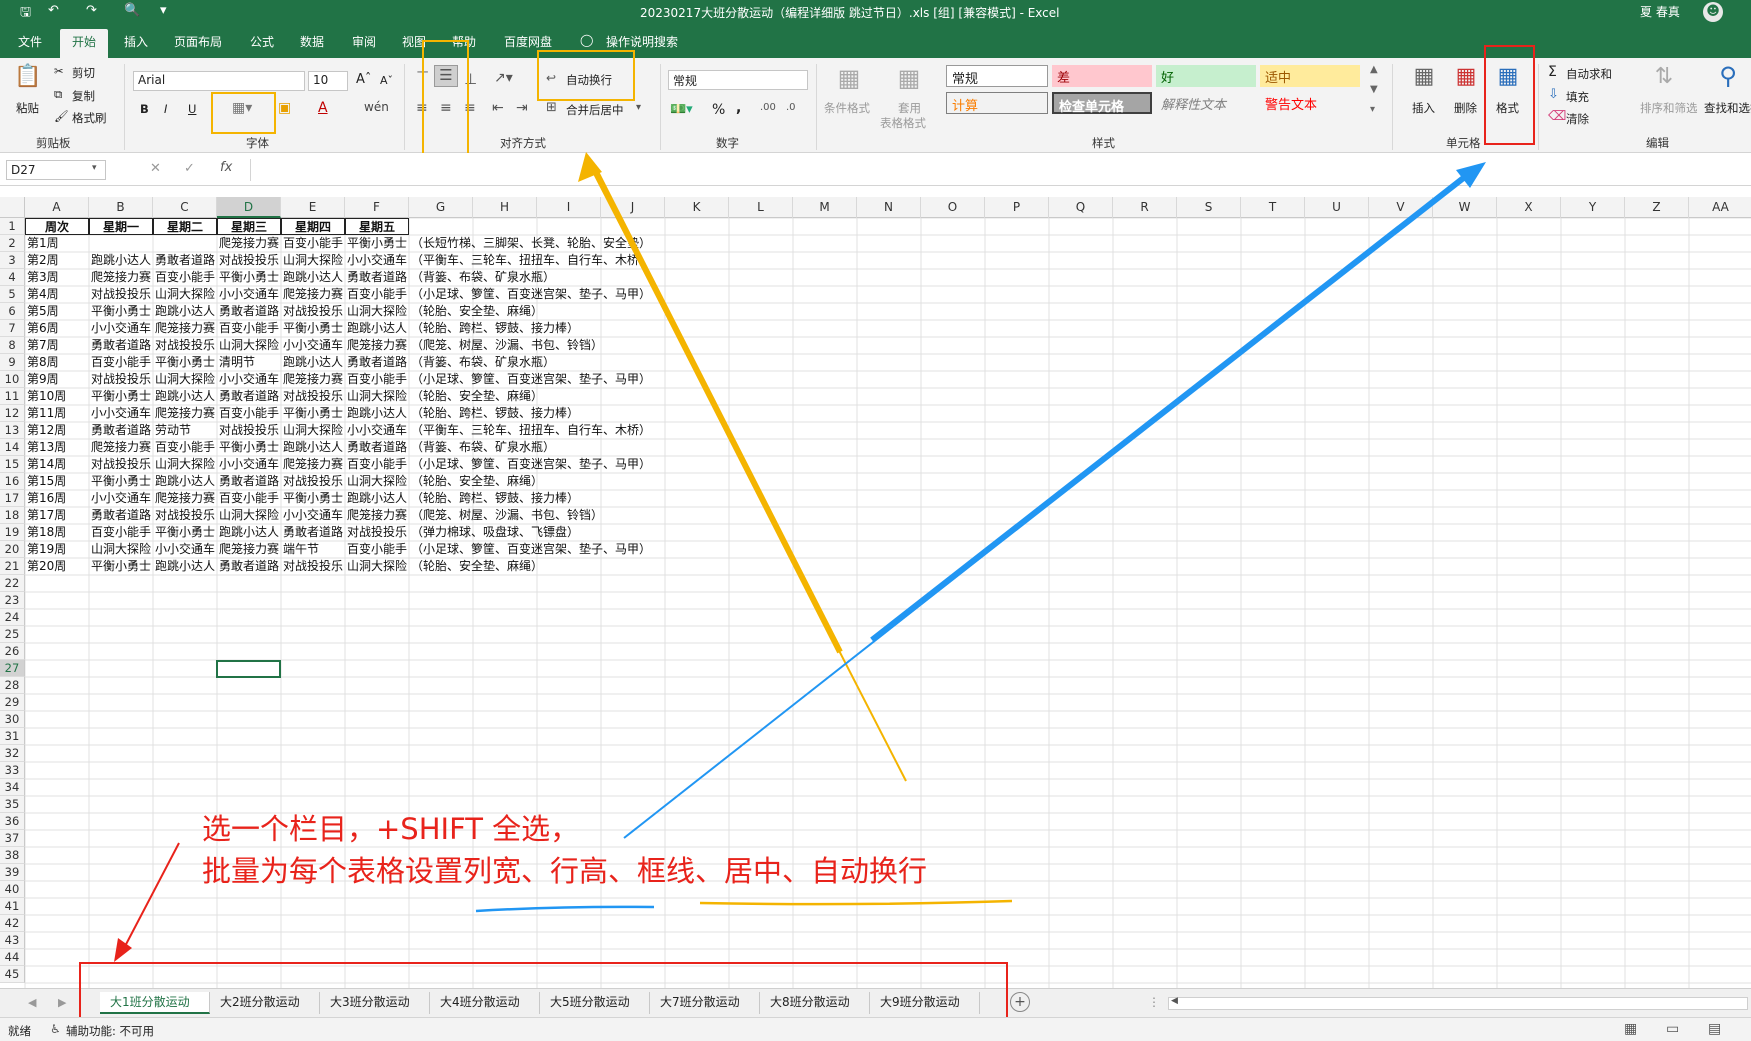 This screenshot has height=1041, width=1751. I want to click on decrease-indent-icon: ⇤, so click(498, 108).